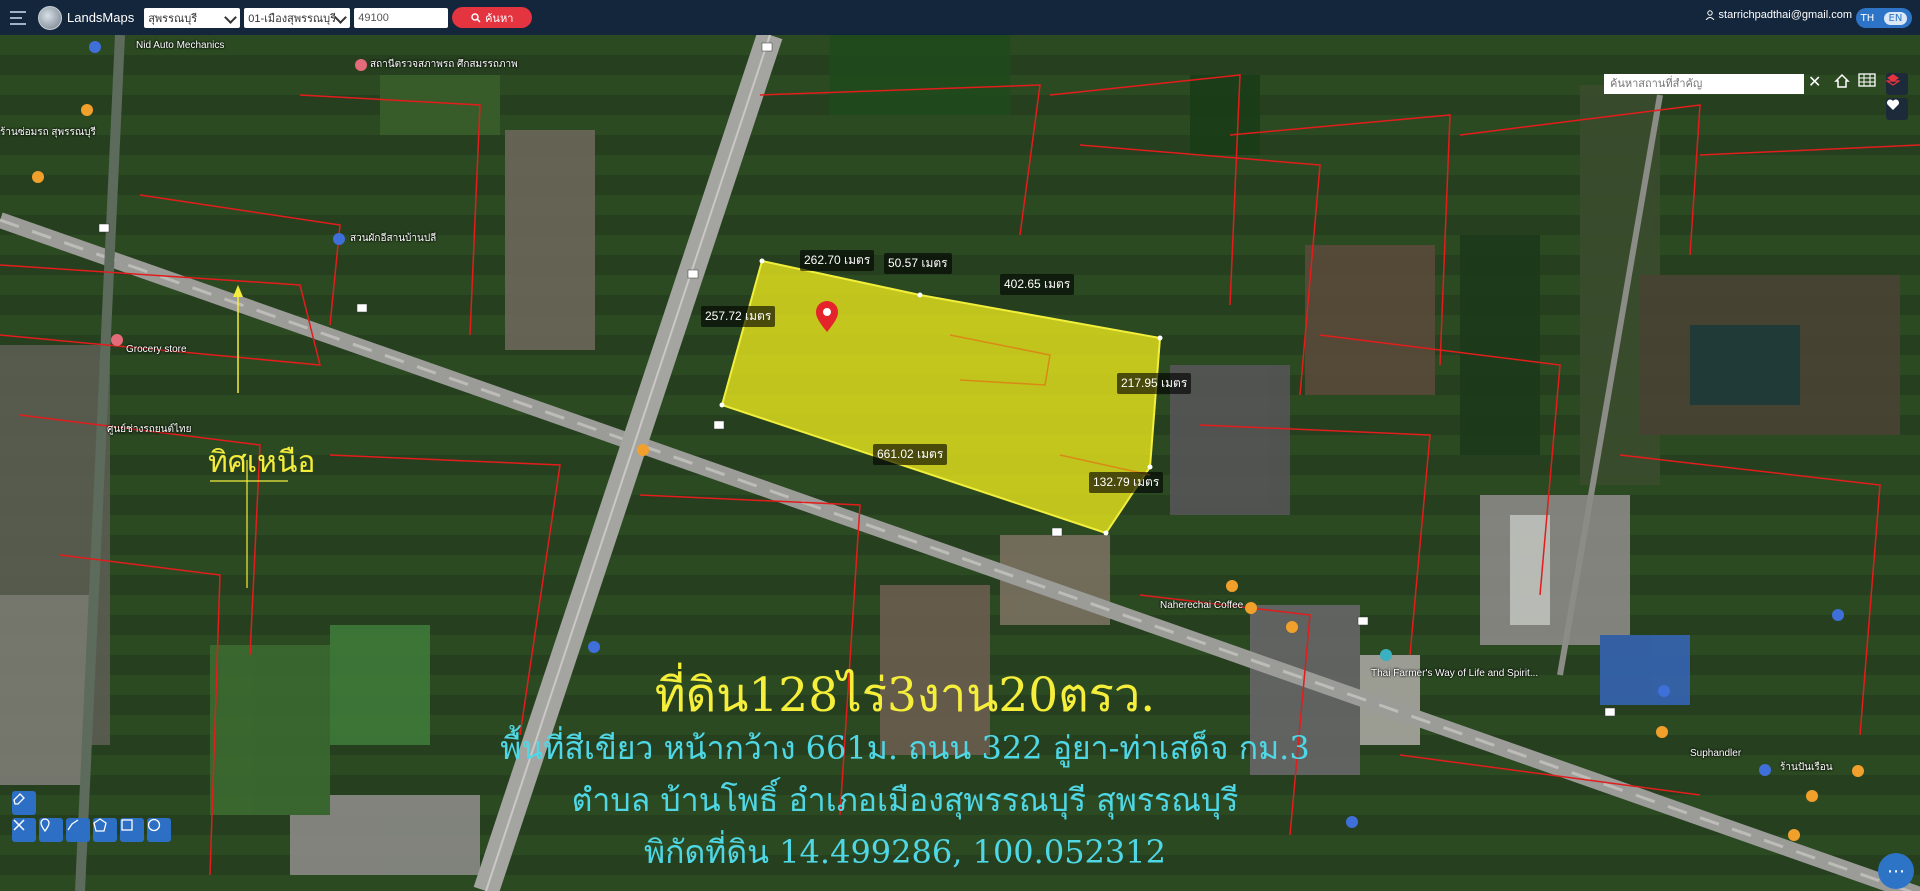 Image resolution: width=1920 pixels, height=891 pixels. I want to click on menu-icon, so click(21, 18).